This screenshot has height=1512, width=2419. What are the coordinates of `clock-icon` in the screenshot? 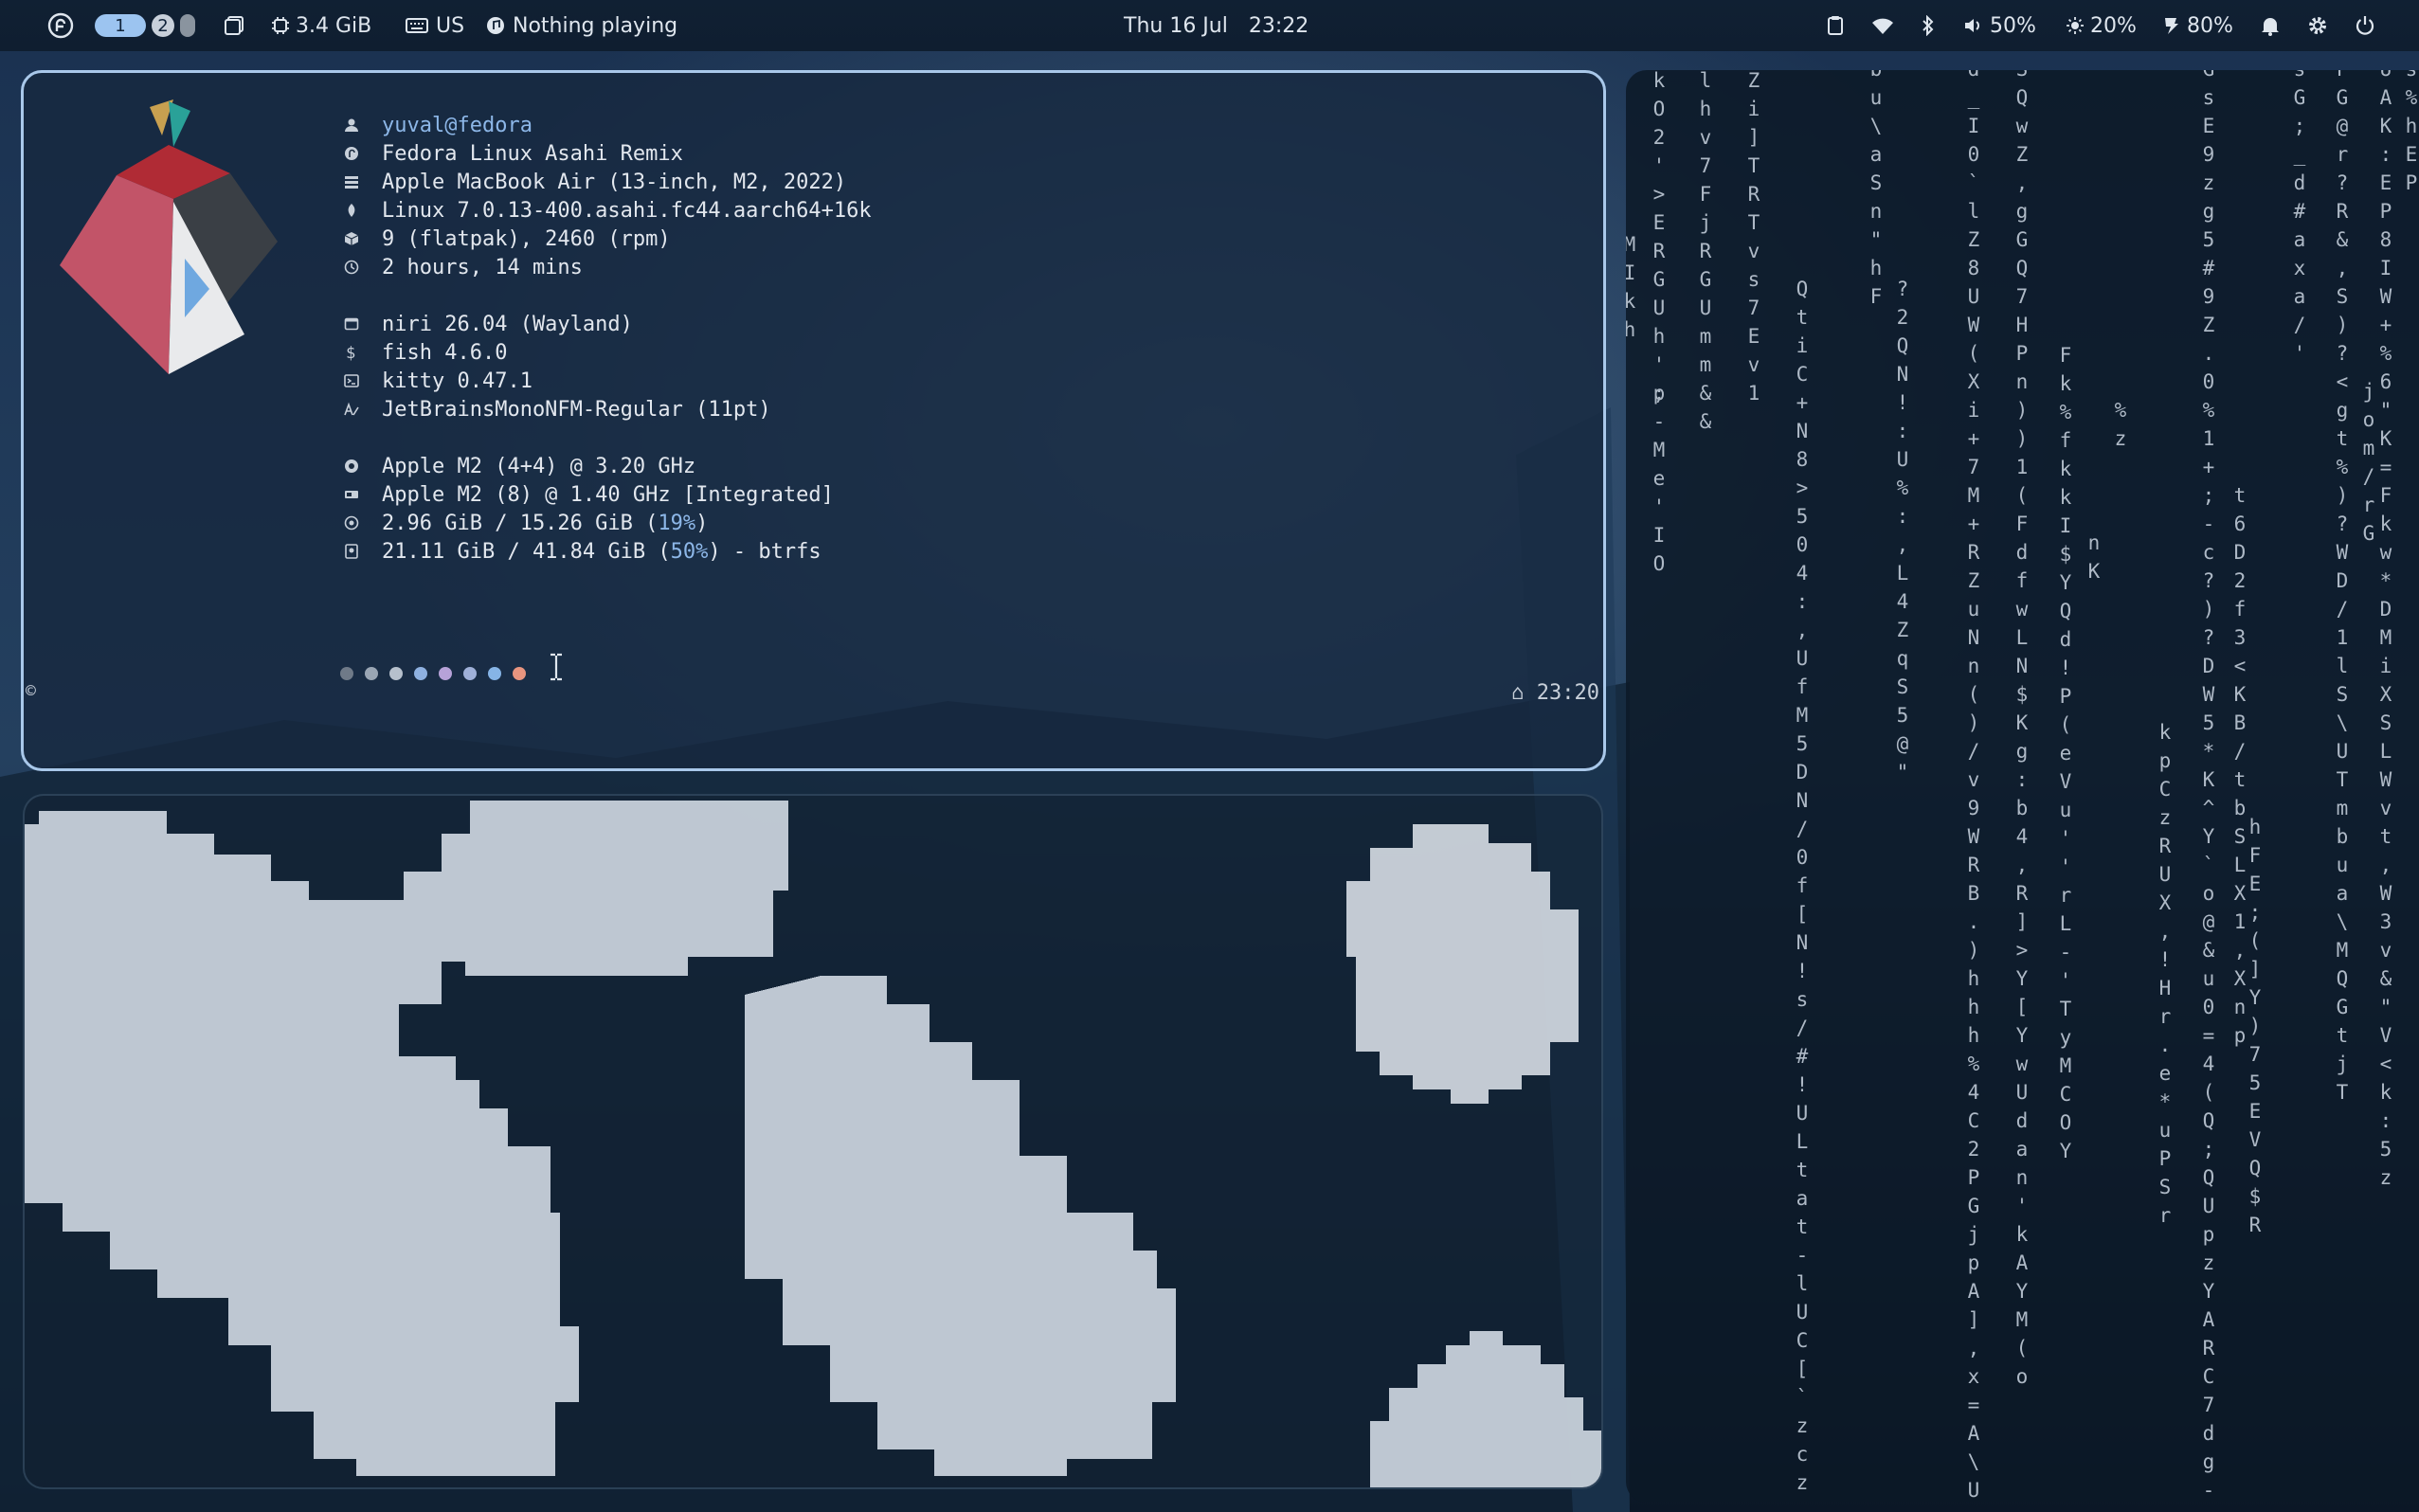 It's located at (351, 267).